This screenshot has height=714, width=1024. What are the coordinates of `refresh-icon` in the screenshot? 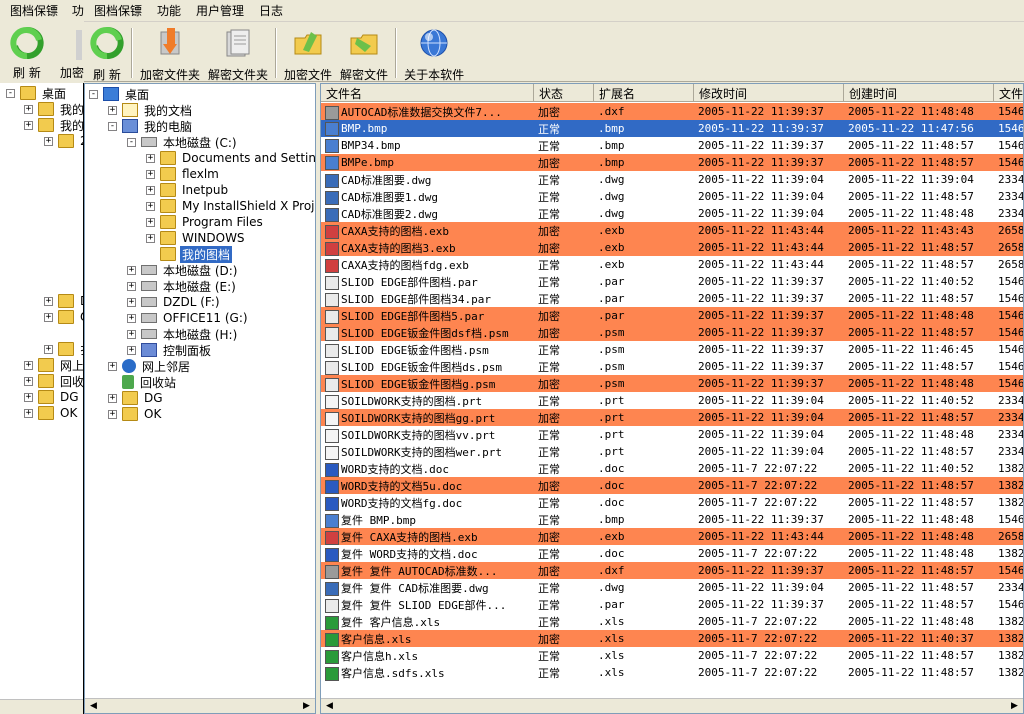 It's located at (27, 43).